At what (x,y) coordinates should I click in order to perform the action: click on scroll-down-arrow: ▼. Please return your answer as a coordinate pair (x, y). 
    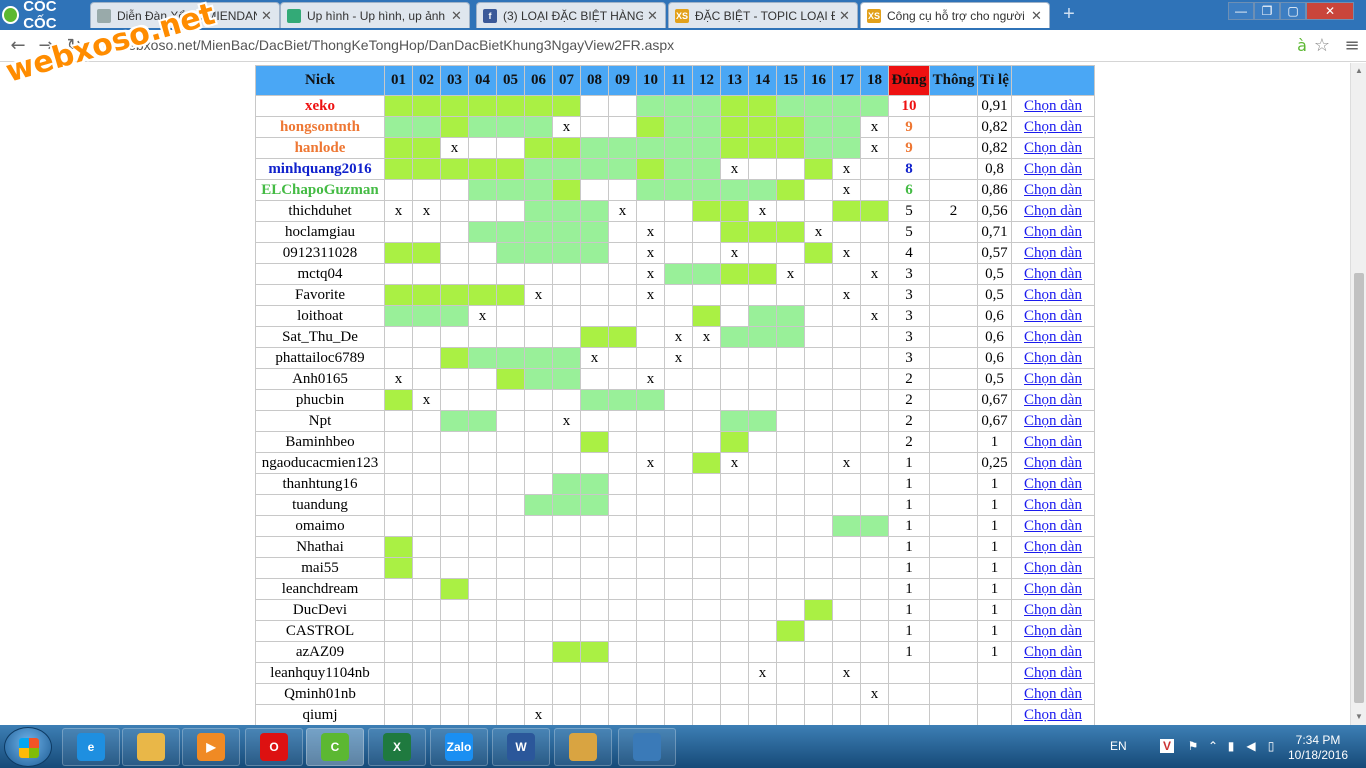
    Looking at the image, I should click on (1358, 717).